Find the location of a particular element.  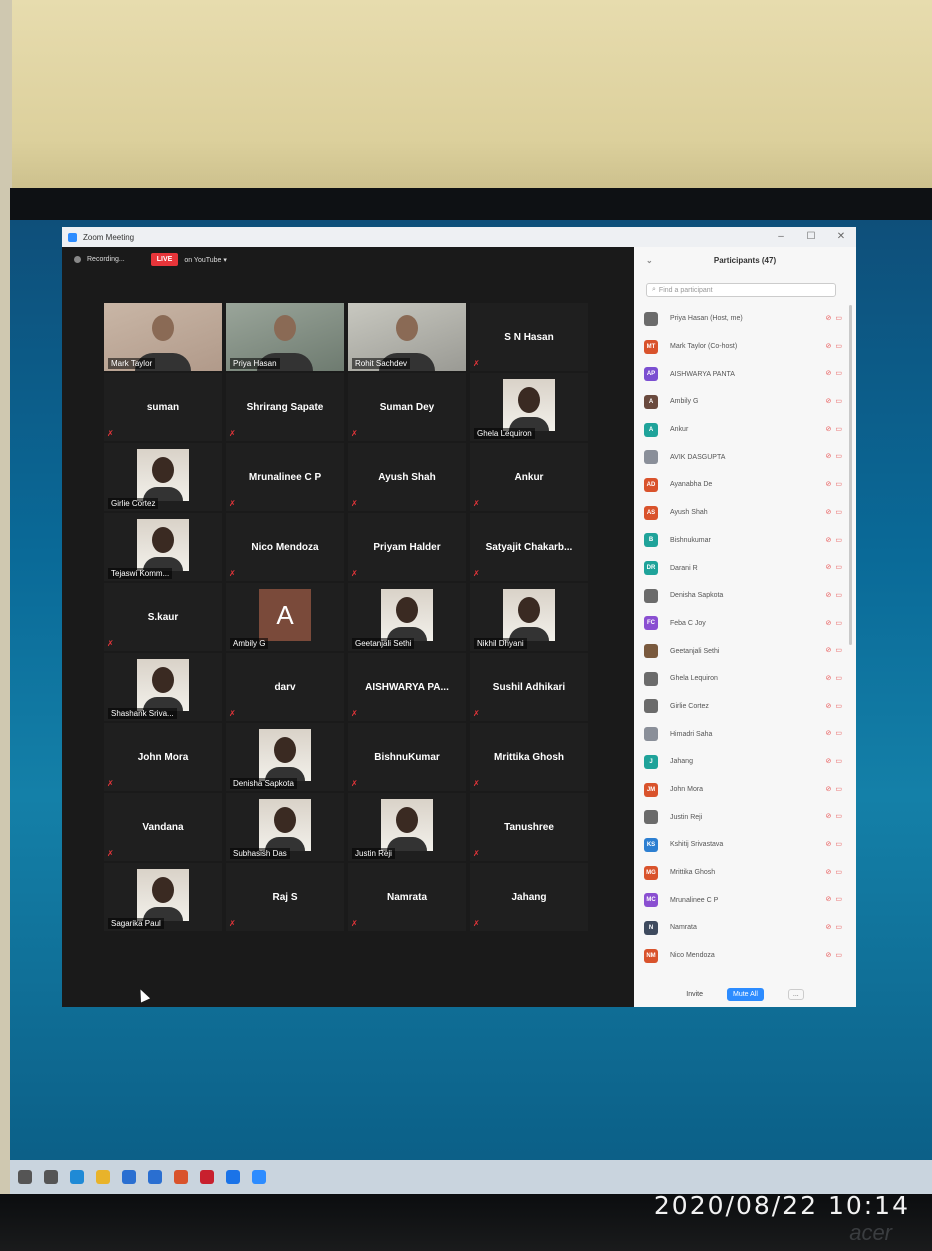

invite-button: Invite is located at coordinates (694, 994).